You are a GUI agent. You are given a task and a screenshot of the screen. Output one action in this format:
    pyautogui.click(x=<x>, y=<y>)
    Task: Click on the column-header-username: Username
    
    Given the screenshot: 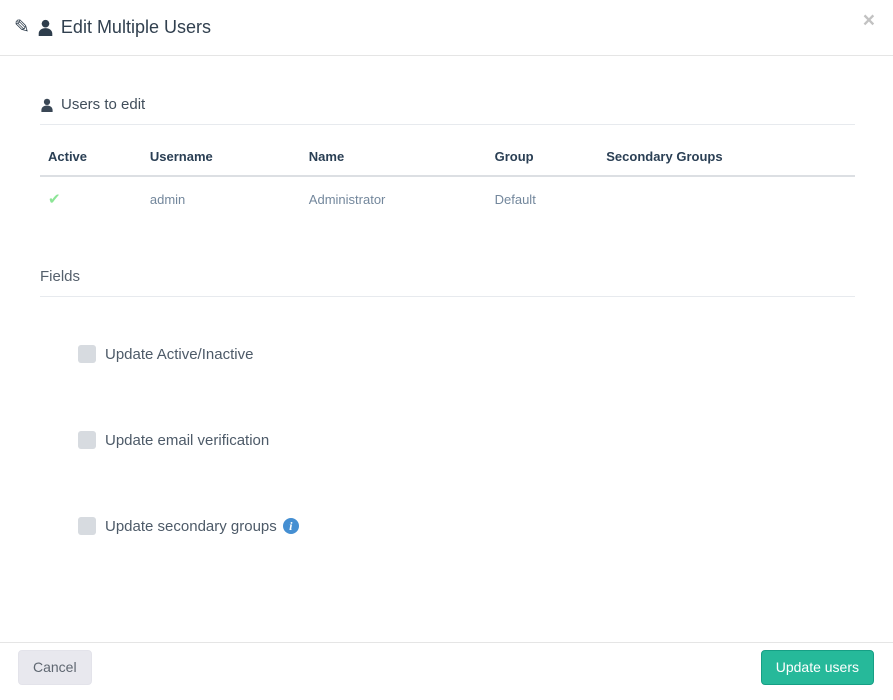 What is the action you would take?
    pyautogui.click(x=221, y=158)
    